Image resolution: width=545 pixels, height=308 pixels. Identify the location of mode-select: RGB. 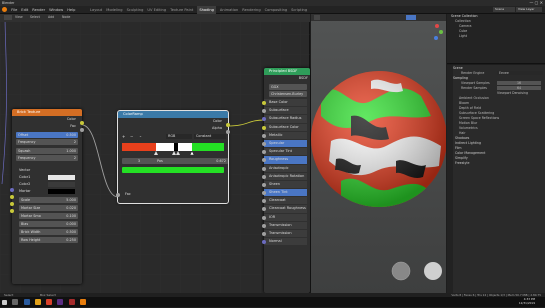
(179, 136).